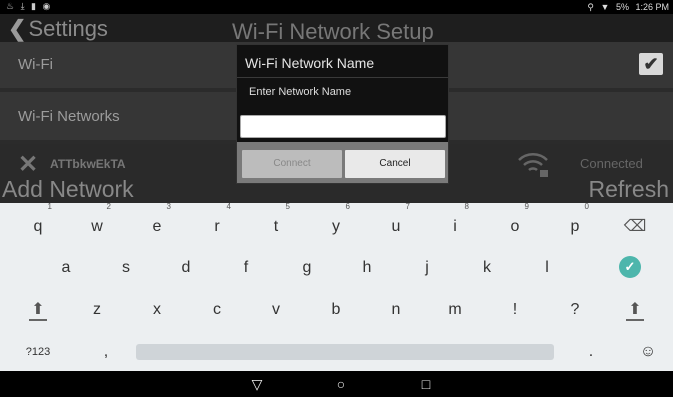 The height and width of the screenshot is (397, 673). What do you see at coordinates (515, 310) in the screenshot?
I see `key-exclamation: !` at bounding box center [515, 310].